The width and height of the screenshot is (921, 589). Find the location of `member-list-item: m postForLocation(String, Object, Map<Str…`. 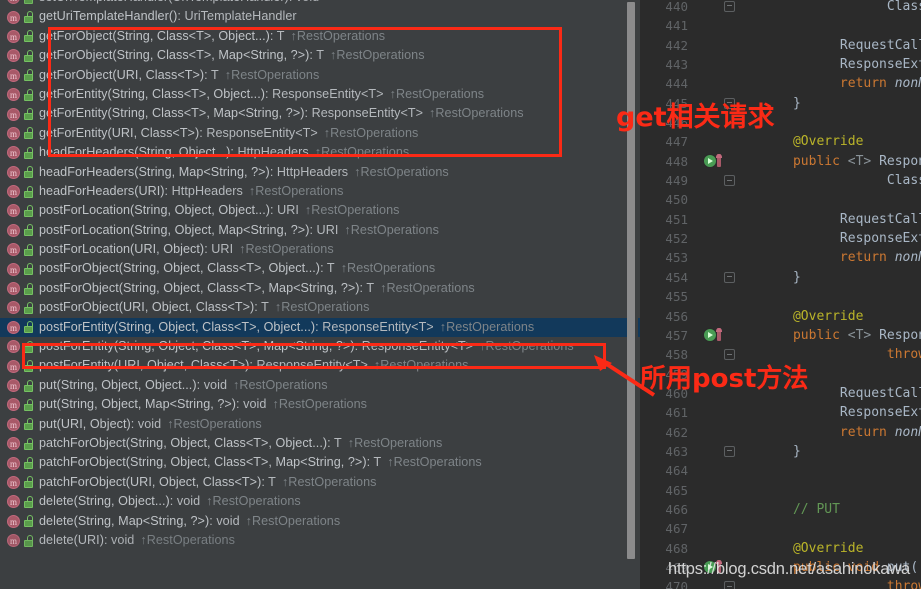

member-list-item: m postForLocation(String, Object, Map<Str… is located at coordinates (320, 230).